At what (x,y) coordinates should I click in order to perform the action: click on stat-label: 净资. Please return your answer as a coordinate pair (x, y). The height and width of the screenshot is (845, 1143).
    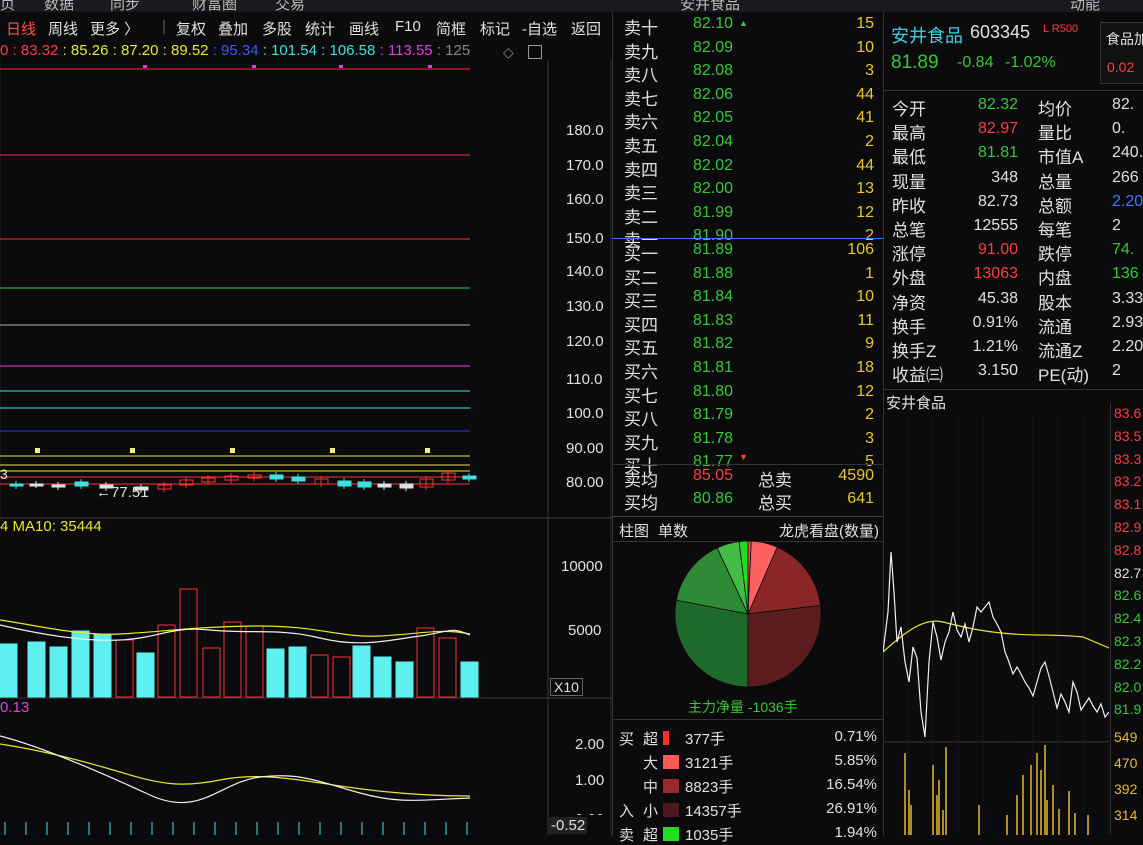
    Looking at the image, I should click on (909, 303).